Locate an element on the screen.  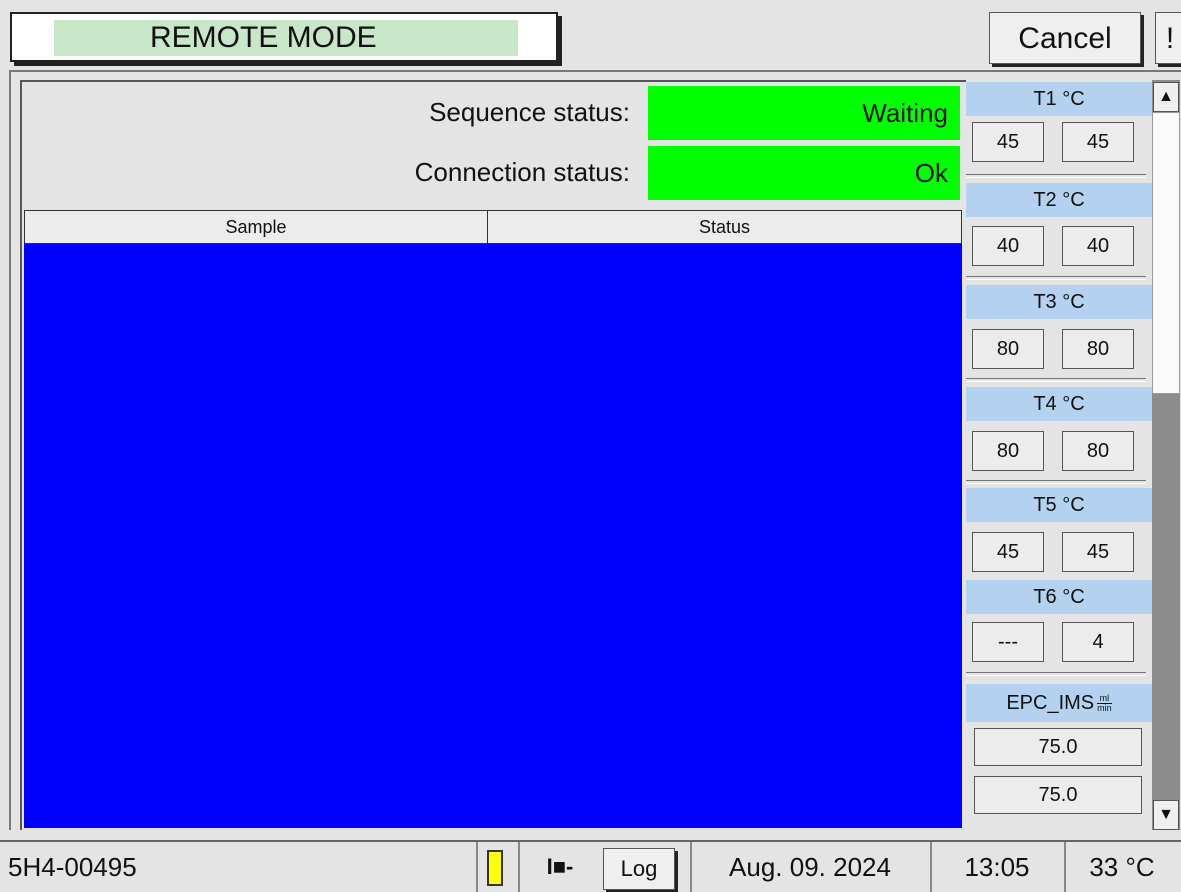
column-header-sample: Sample is located at coordinates (256, 227).